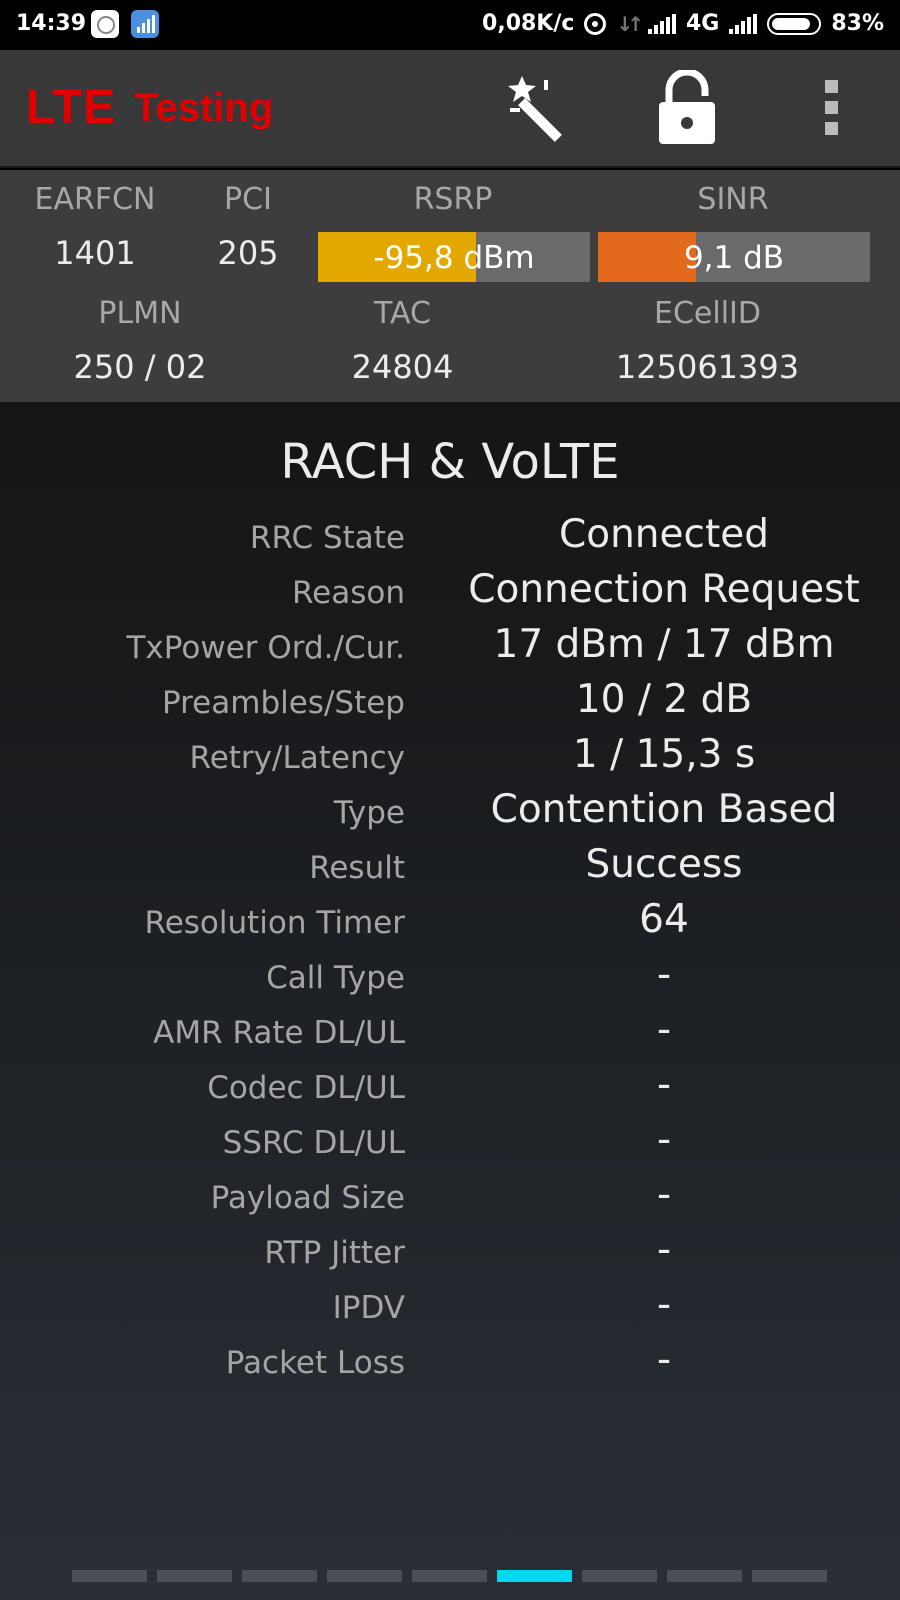  Describe the element at coordinates (664, 754) in the screenshot. I see `parameter-value: 1 / 15,3 s` at that location.